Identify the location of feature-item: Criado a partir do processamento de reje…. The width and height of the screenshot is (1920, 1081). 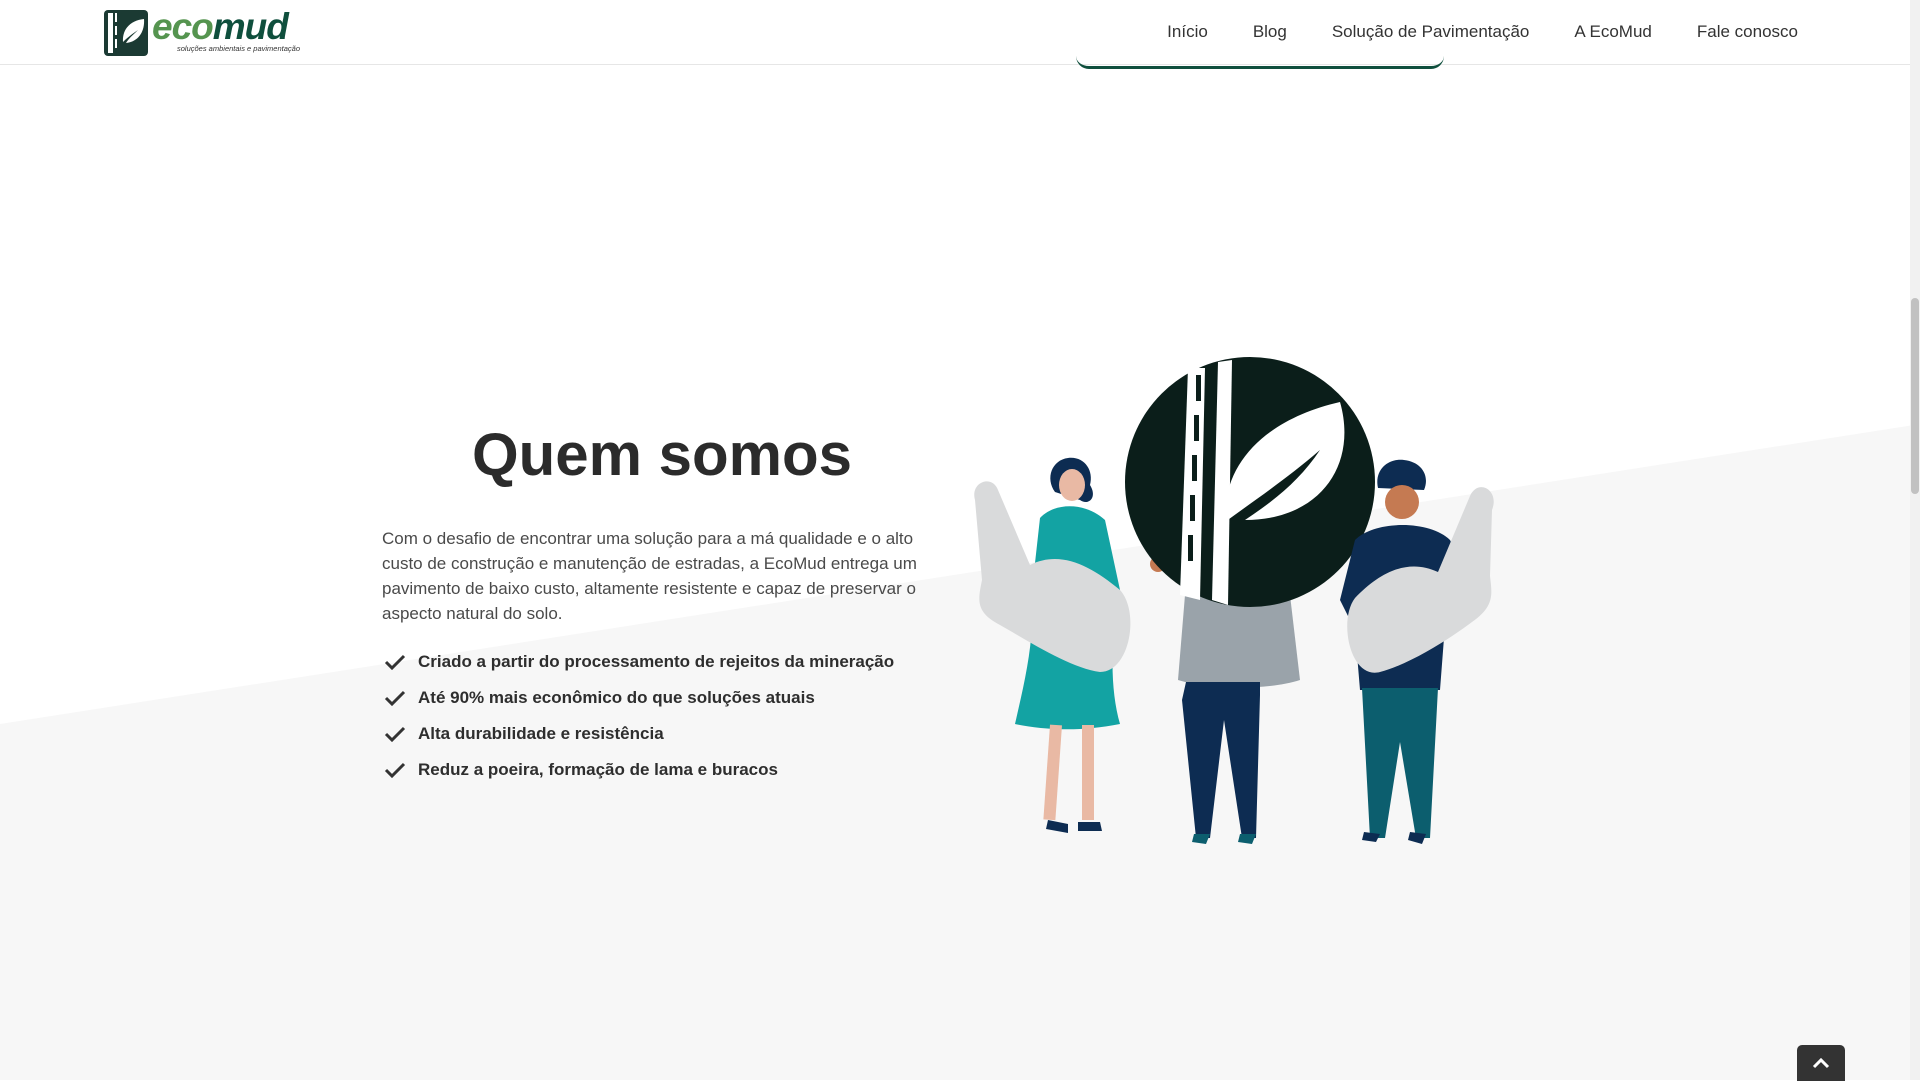
(682, 662).